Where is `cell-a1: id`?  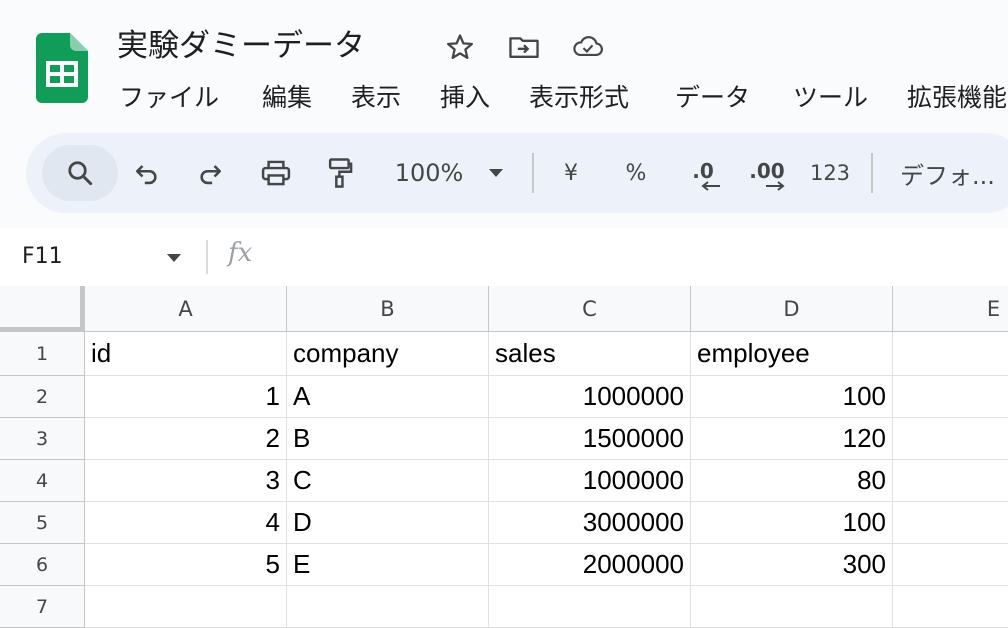
cell-a1: id is located at coordinates (186, 354).